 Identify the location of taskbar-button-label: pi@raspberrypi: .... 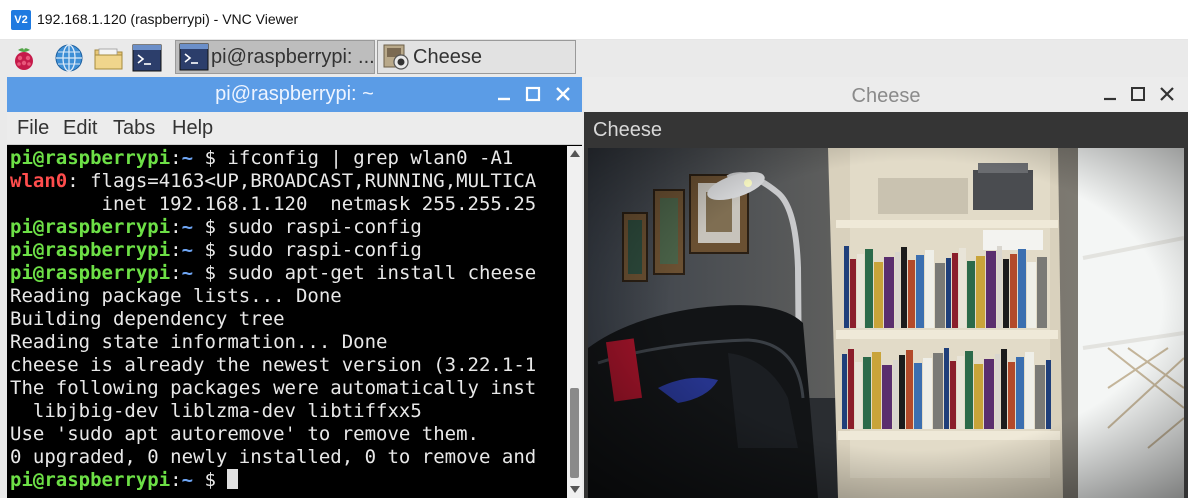
(293, 56).